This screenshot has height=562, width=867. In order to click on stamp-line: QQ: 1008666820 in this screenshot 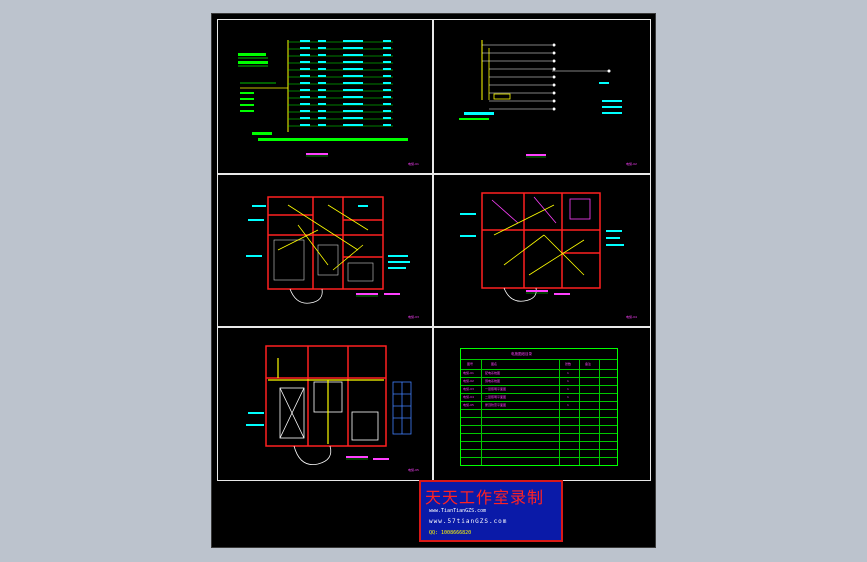, I will do `click(450, 533)`.